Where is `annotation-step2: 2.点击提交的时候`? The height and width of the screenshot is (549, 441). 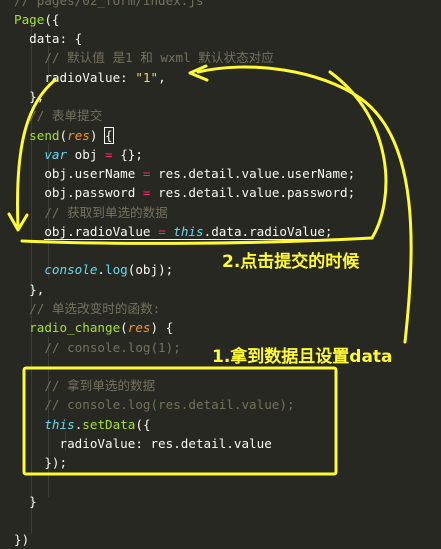 annotation-step2: 2.点击提交的时候 is located at coordinates (291, 262).